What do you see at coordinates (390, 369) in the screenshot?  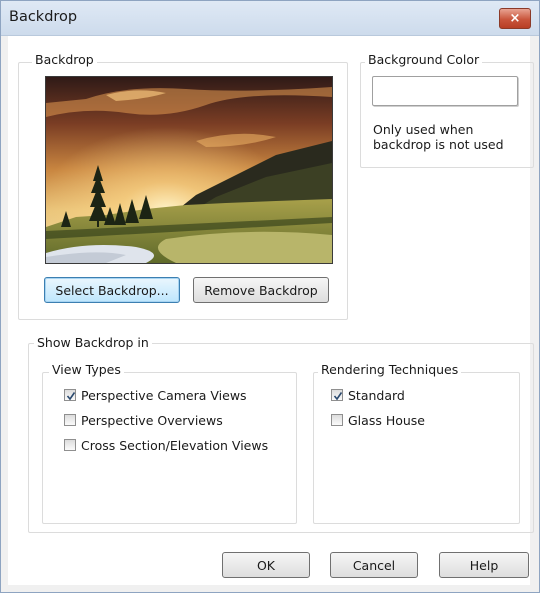 I see `rendering-techniques-label: Rendering Techniques` at bounding box center [390, 369].